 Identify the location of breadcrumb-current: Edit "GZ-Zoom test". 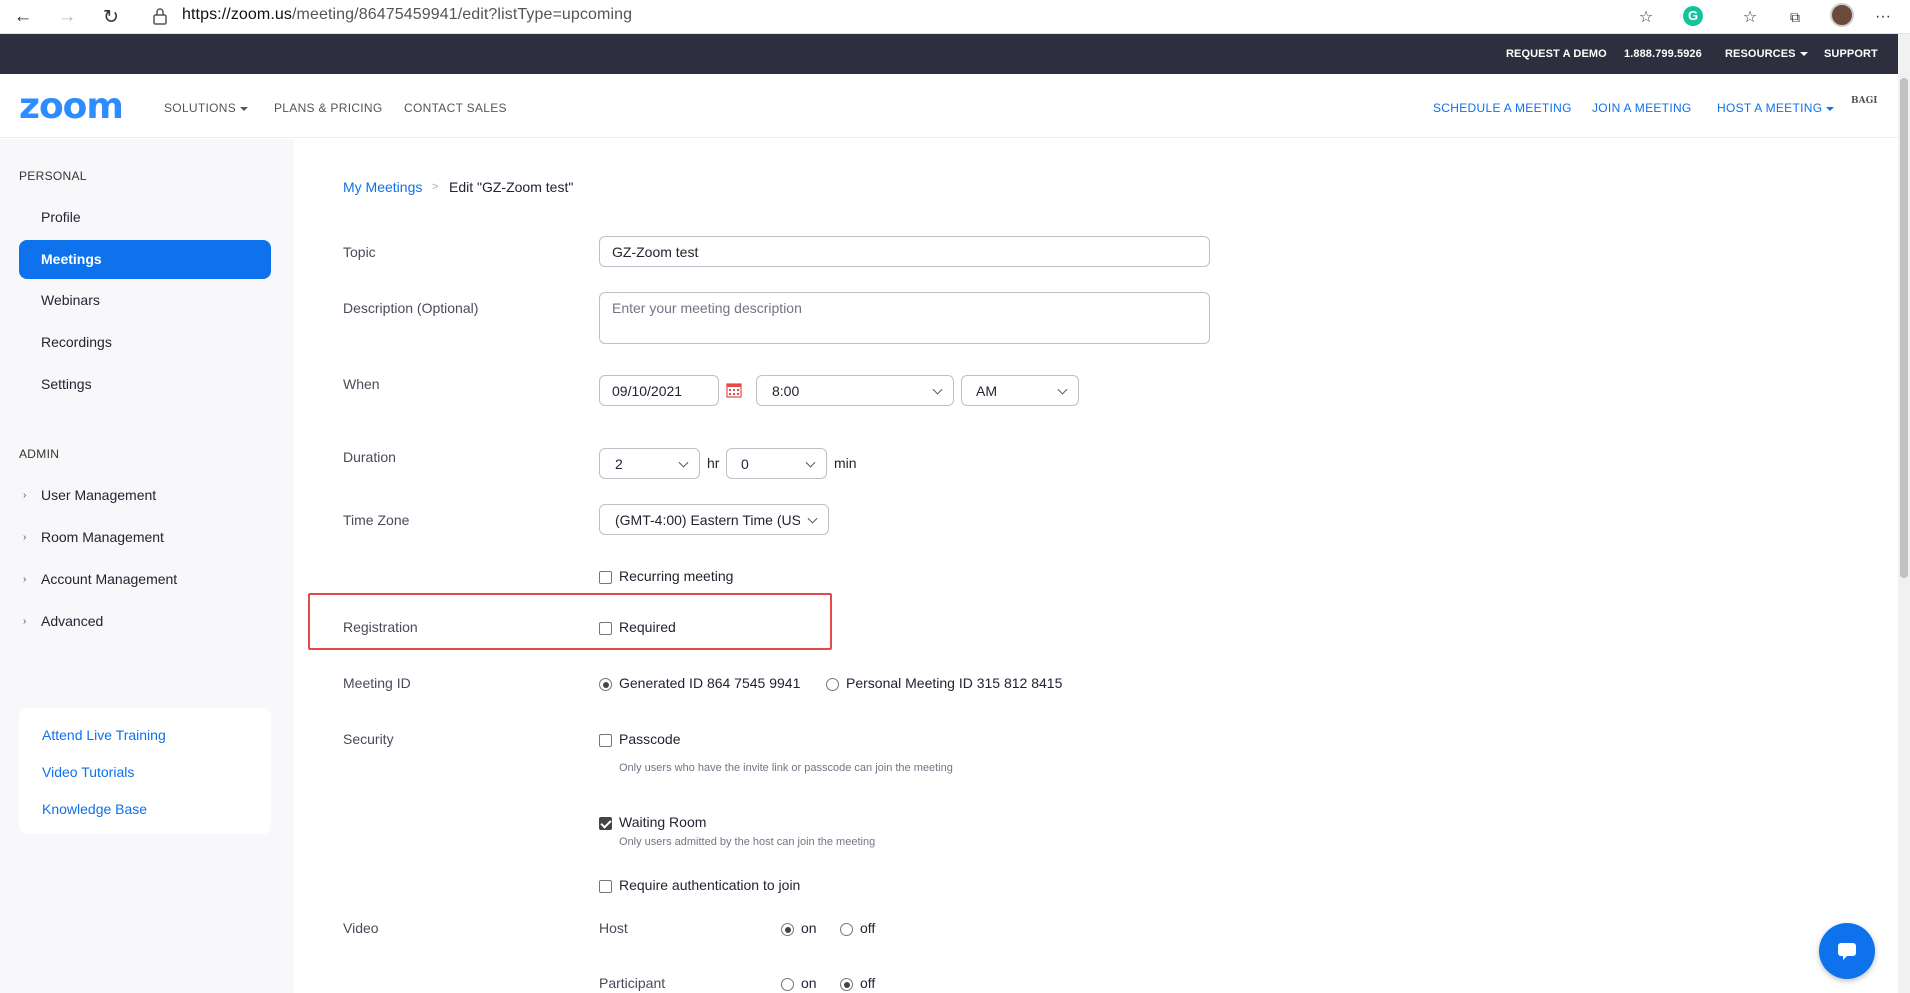
(511, 187).